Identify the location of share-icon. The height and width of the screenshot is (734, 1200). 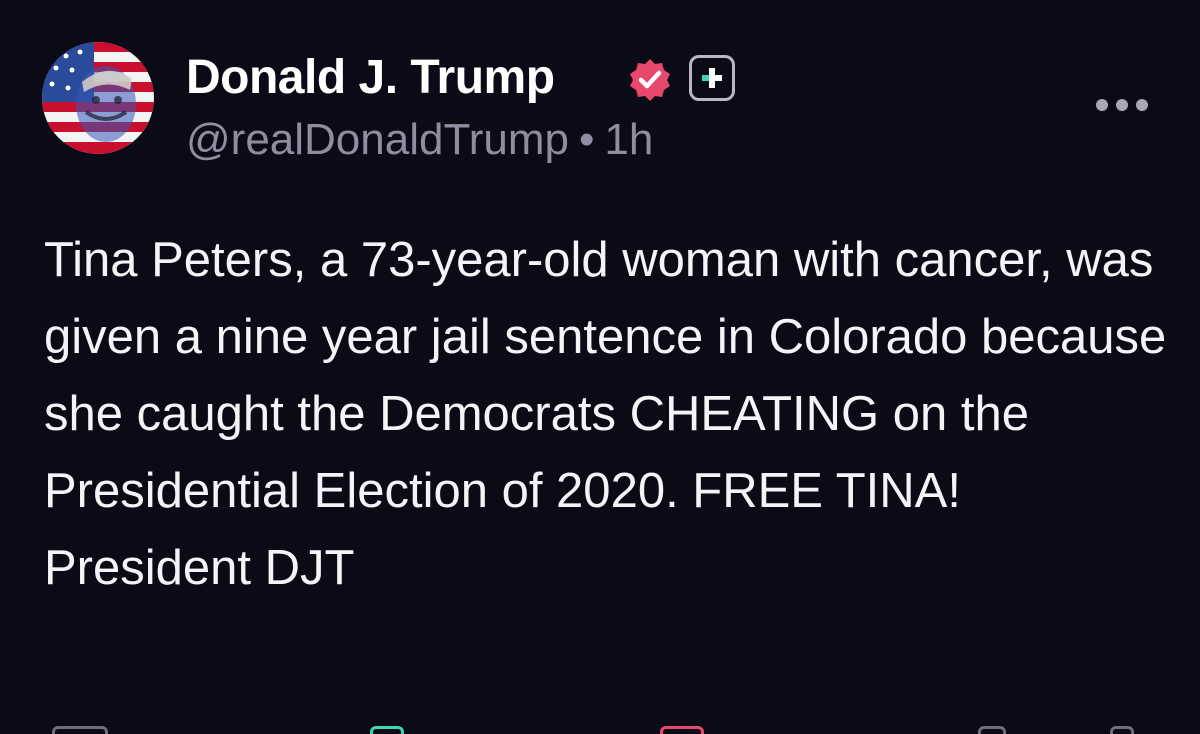
(1122, 730).